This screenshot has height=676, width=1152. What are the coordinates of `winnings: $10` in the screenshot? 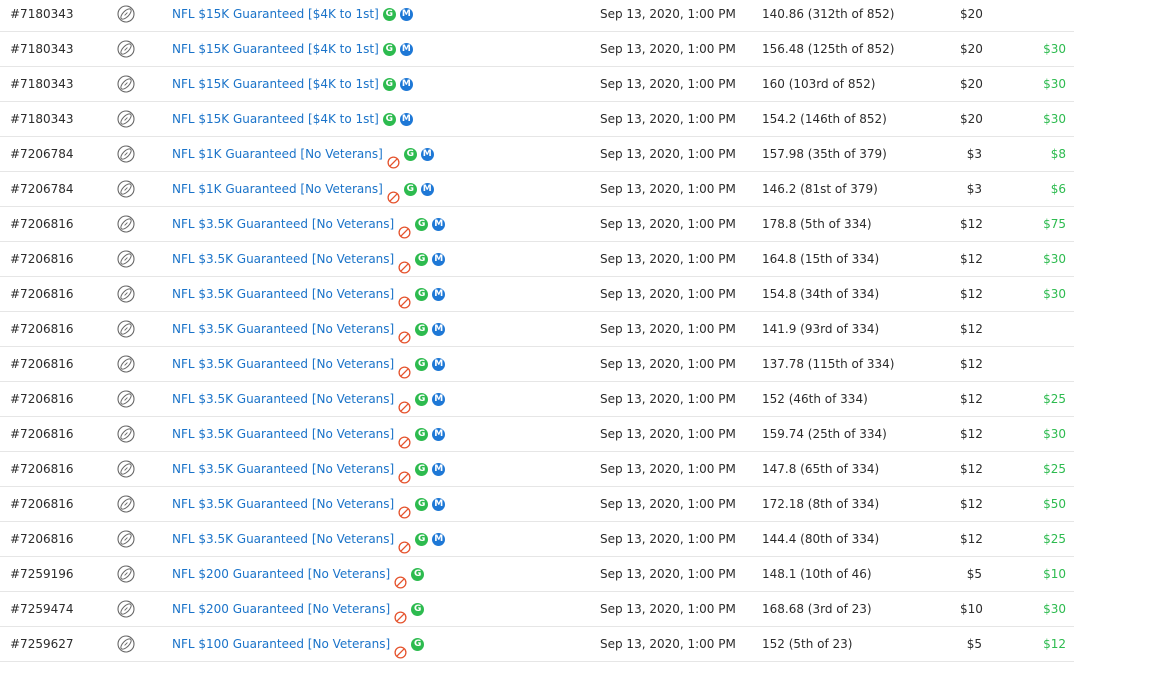 It's located at (1054, 574).